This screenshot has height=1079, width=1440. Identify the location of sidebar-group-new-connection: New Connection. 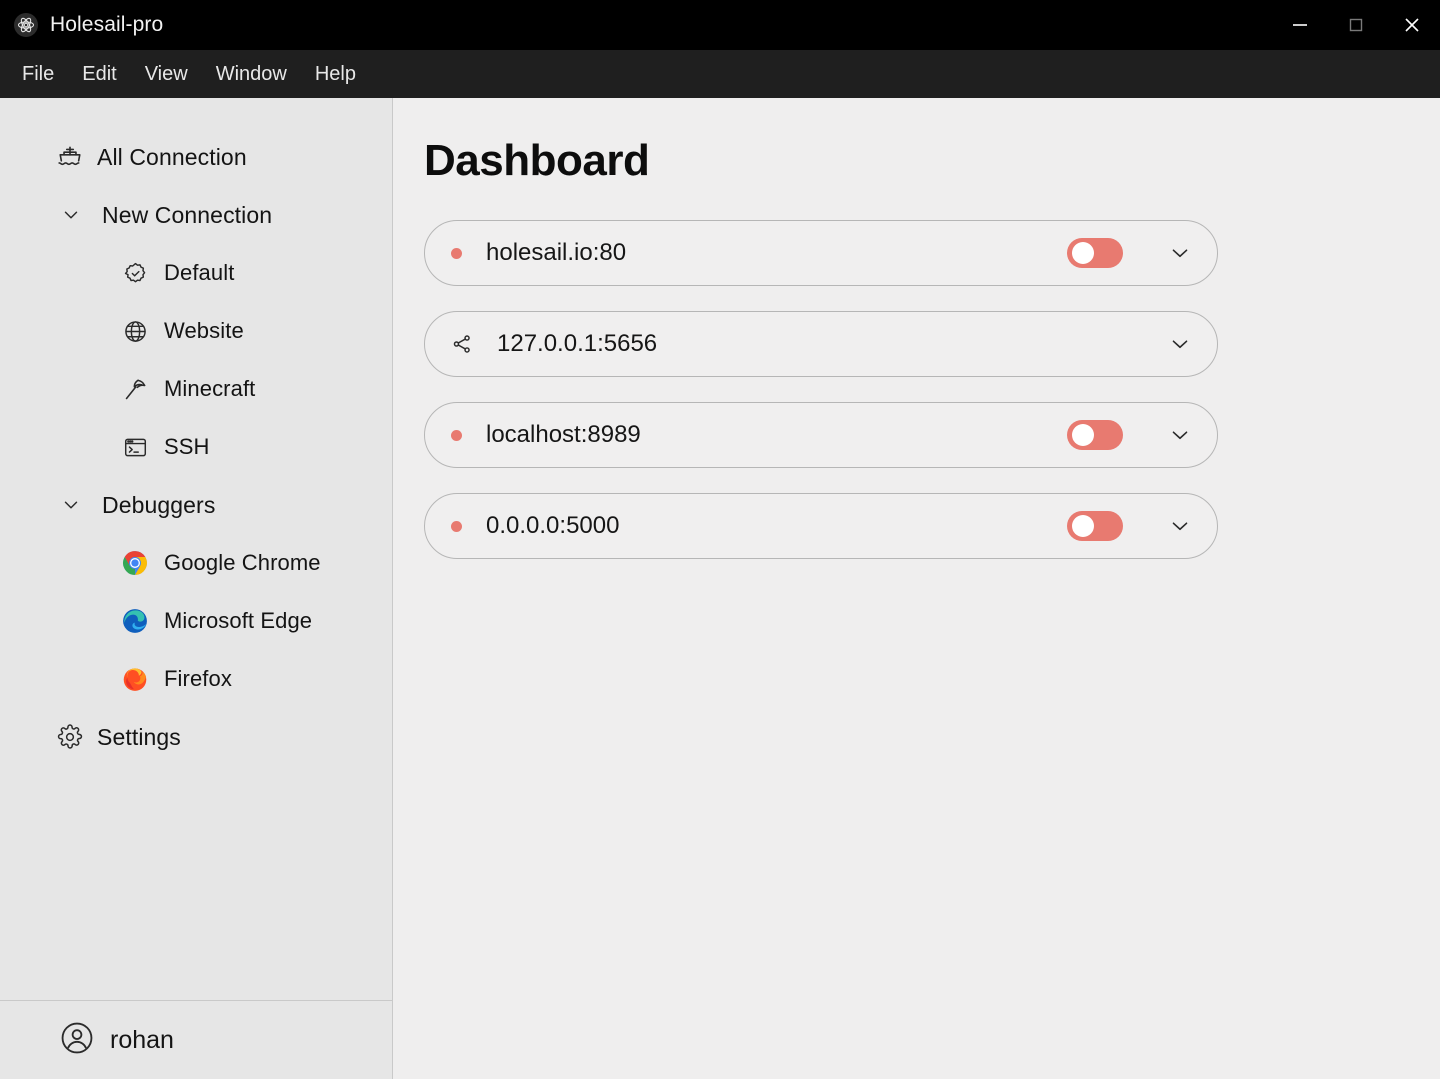
(196, 215).